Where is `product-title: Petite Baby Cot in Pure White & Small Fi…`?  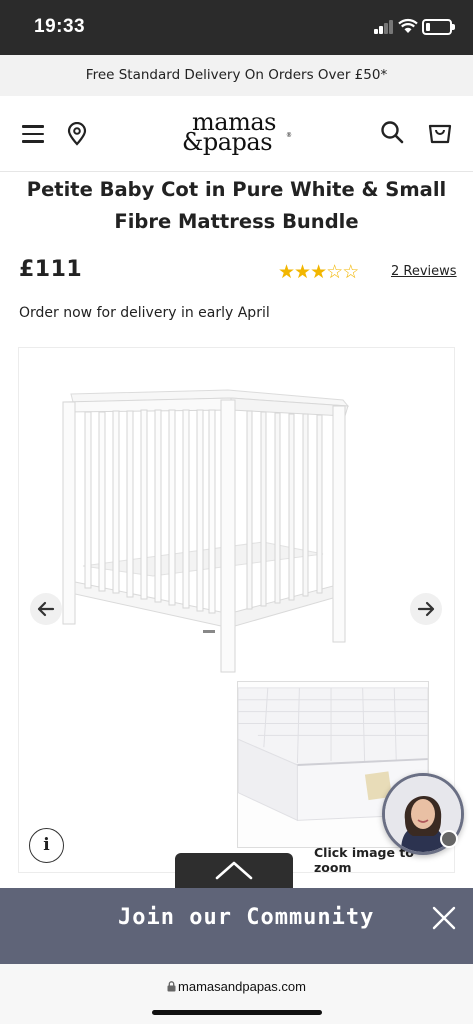
product-title: Petite Baby Cot in Pure White & Small Fi… is located at coordinates (236, 205).